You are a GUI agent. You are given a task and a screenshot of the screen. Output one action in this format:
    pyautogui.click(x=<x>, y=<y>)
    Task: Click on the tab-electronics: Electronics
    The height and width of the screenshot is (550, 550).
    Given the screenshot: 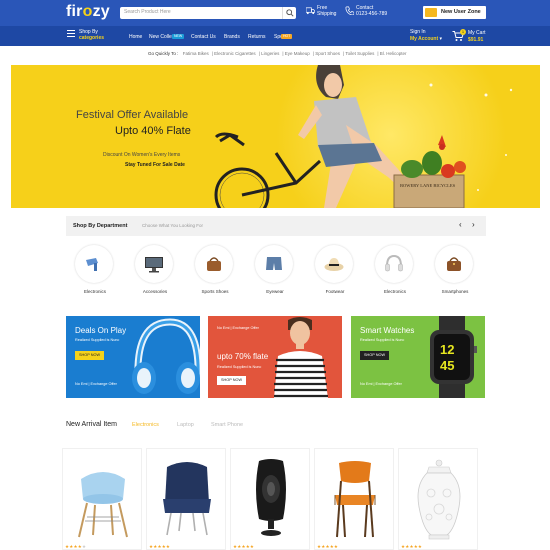 What is the action you would take?
    pyautogui.click(x=145, y=425)
    